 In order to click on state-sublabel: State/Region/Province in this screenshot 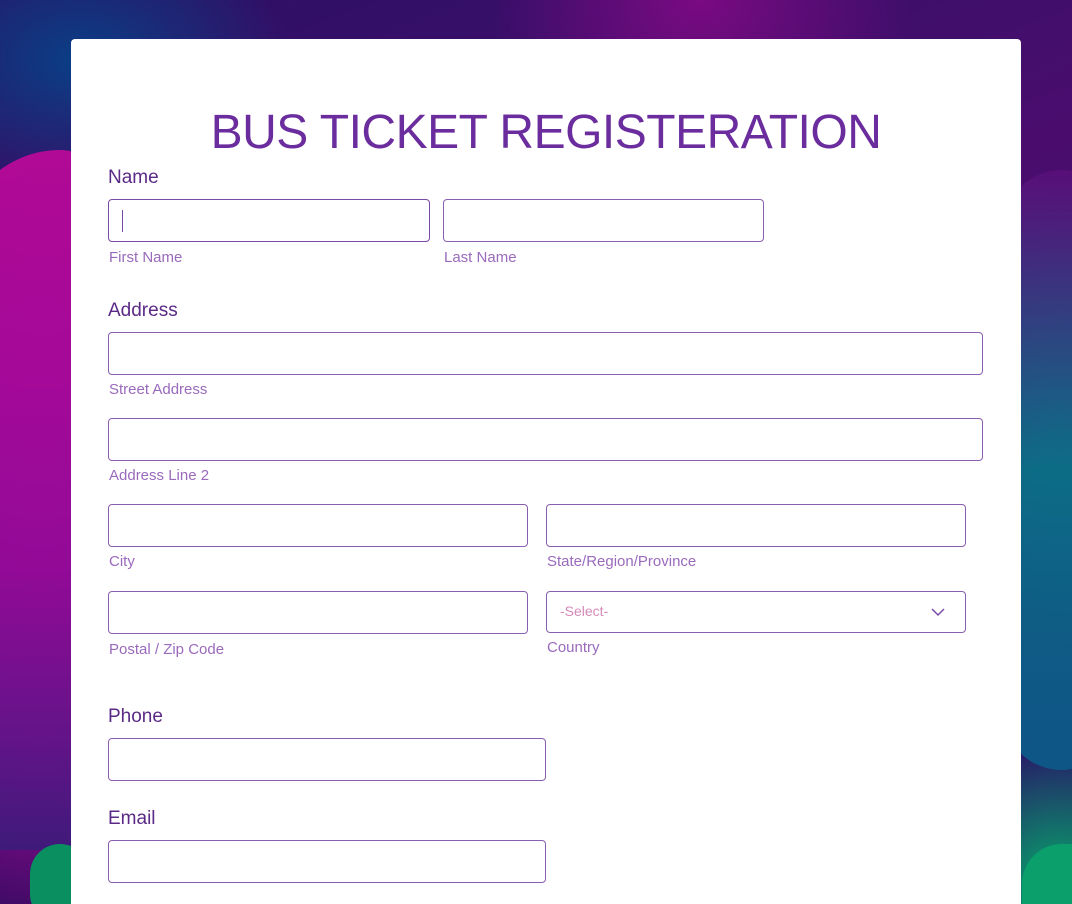, I will do `click(622, 561)`.